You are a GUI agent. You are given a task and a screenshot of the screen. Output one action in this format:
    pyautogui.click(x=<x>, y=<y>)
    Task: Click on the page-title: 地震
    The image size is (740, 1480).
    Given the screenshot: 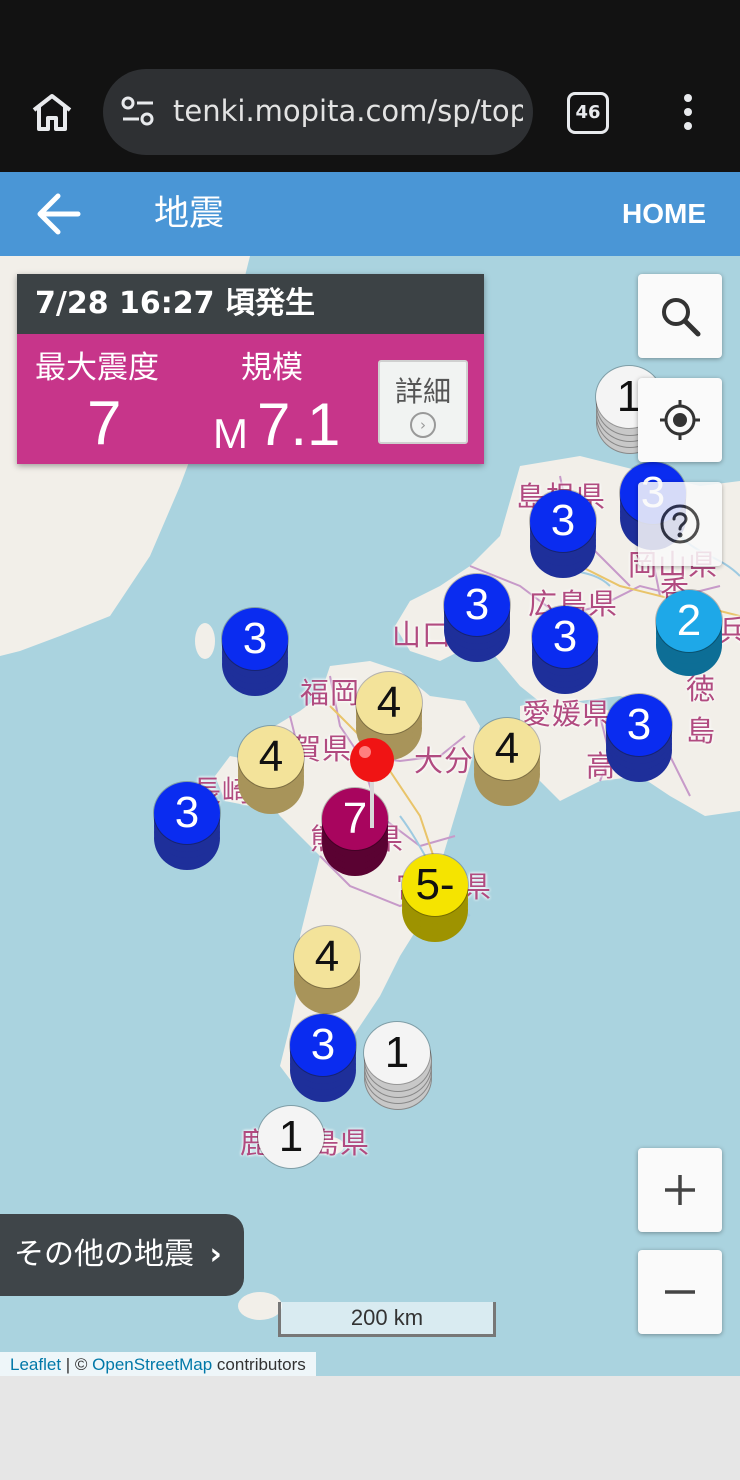 What is the action you would take?
    pyautogui.click(x=189, y=214)
    